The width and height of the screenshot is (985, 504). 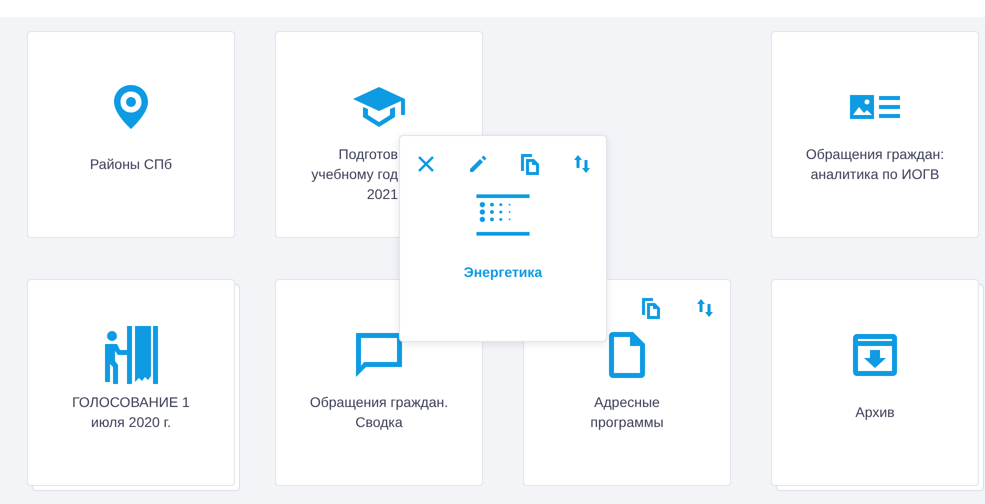 What do you see at coordinates (875, 355) in the screenshot?
I see `archive-download-icon` at bounding box center [875, 355].